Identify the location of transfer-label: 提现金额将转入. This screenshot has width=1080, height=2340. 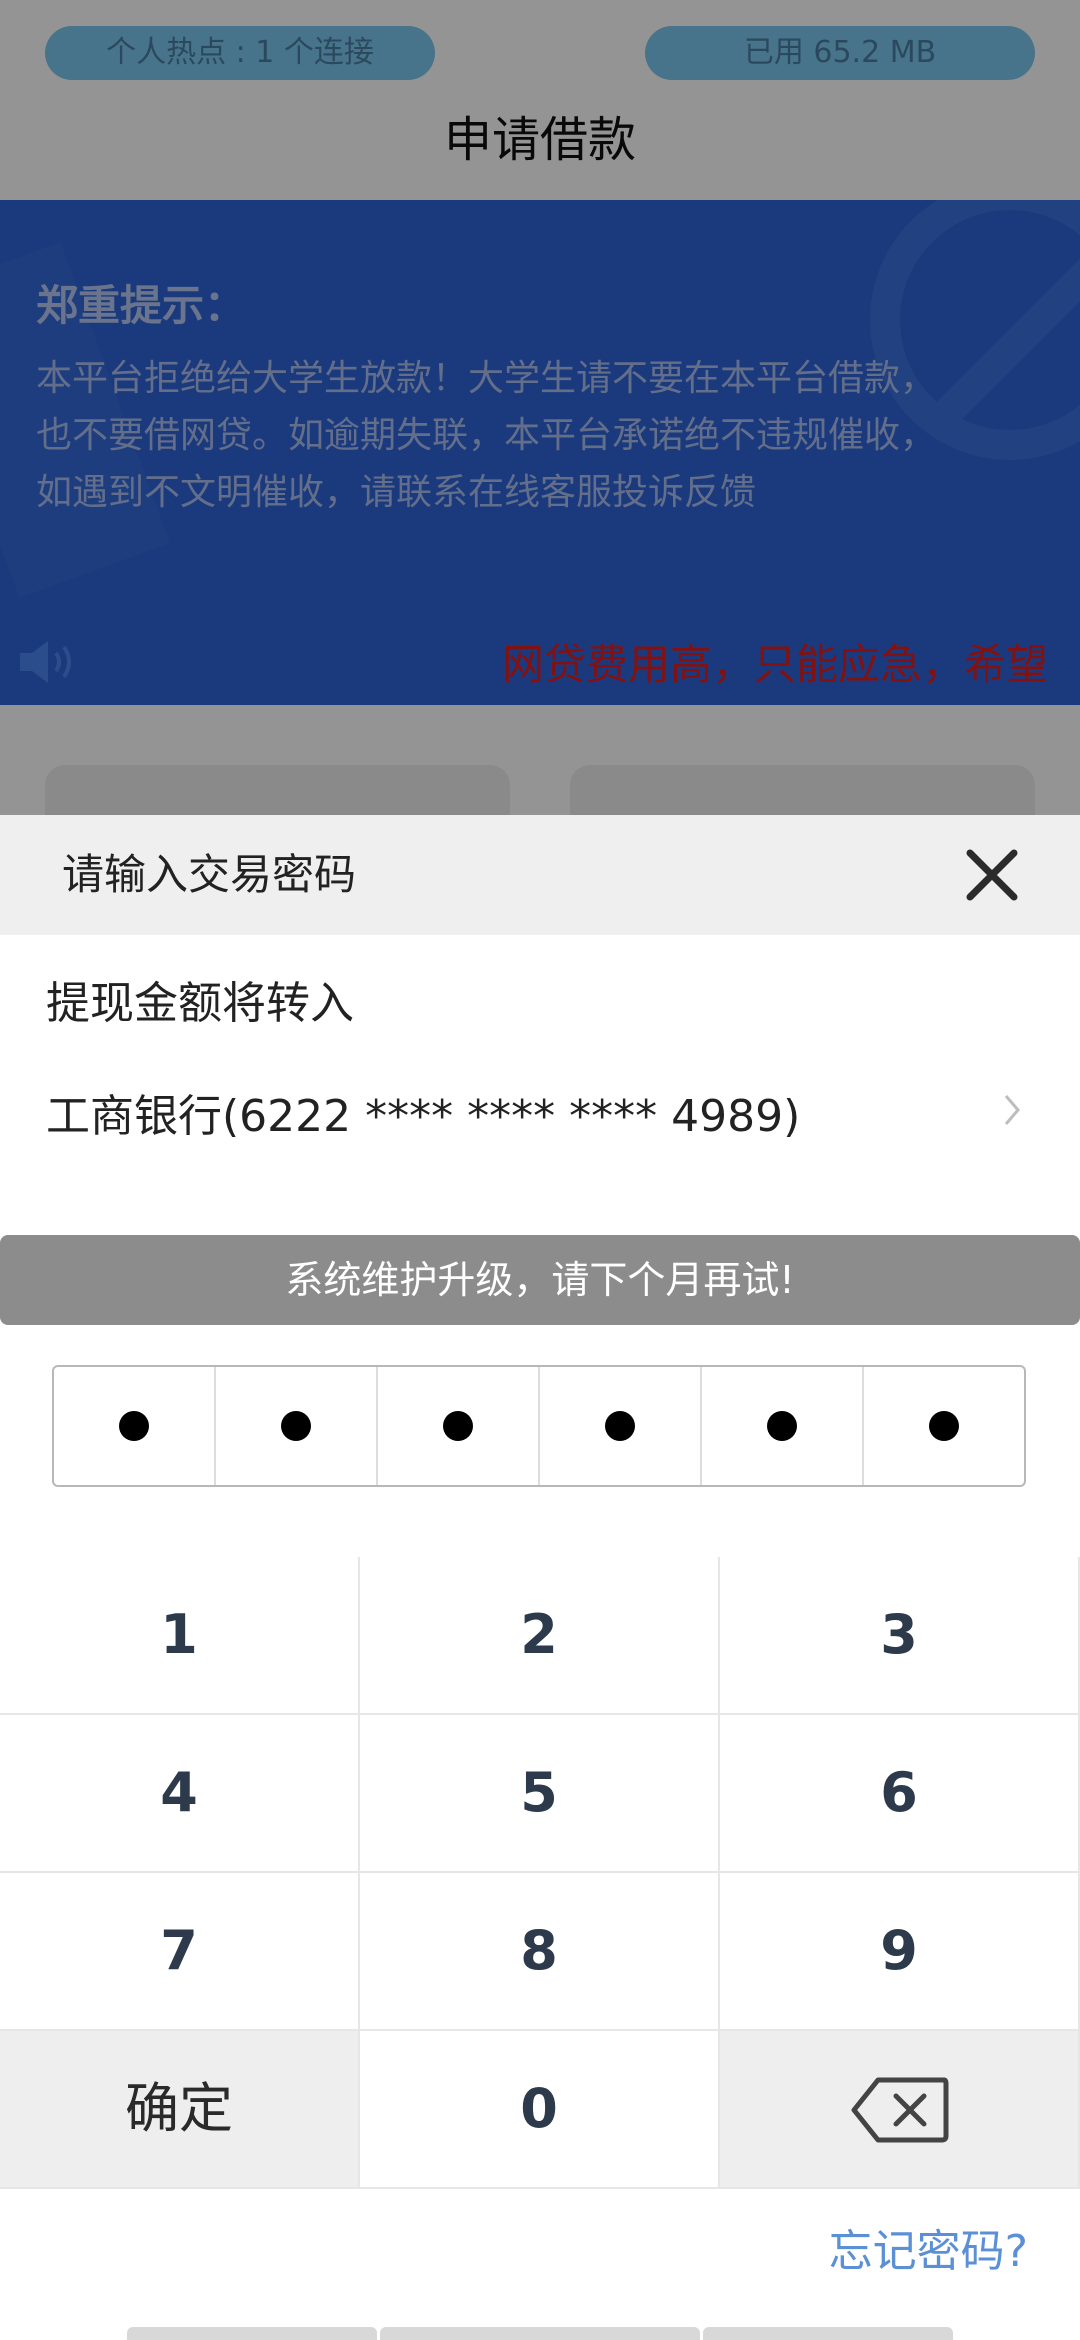
(200, 1003).